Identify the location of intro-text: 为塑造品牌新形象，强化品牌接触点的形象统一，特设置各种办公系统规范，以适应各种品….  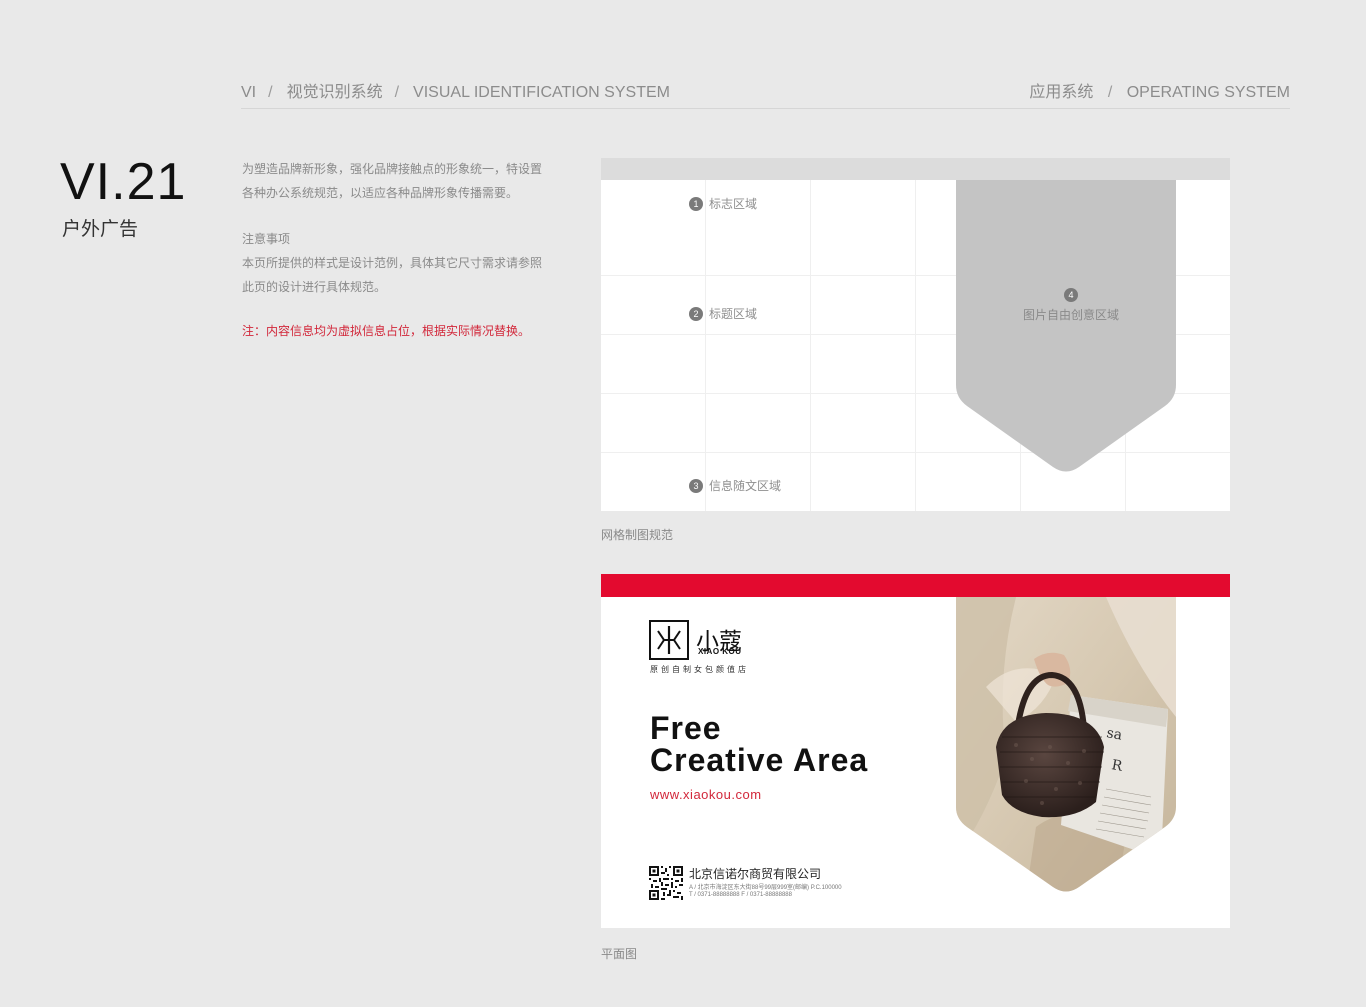
(392, 181).